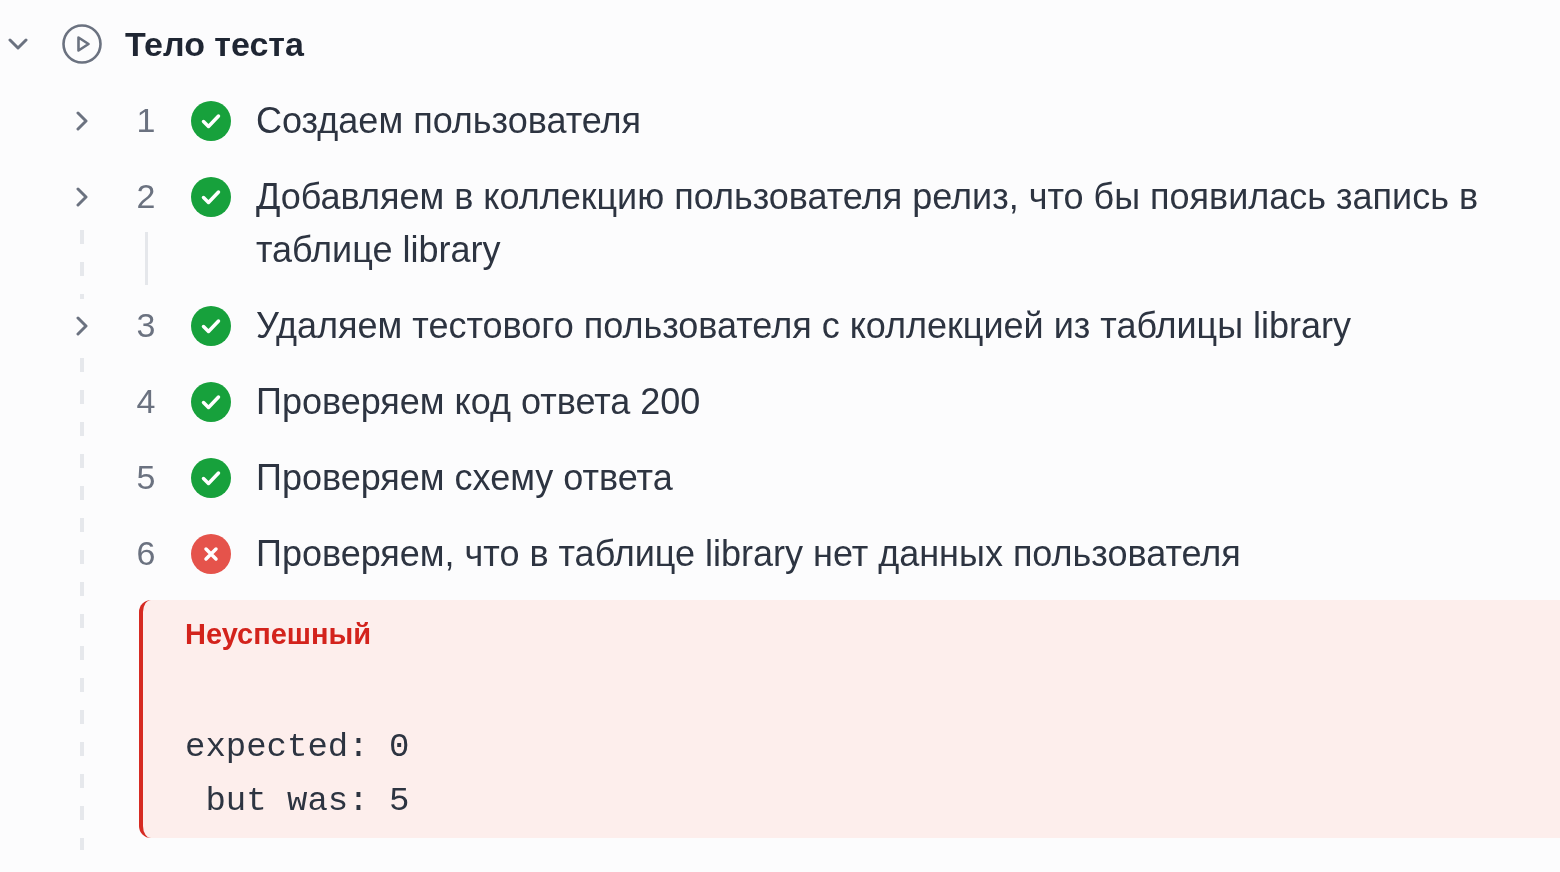 The width and height of the screenshot is (1560, 872). I want to click on step-number: 3, so click(146, 325).